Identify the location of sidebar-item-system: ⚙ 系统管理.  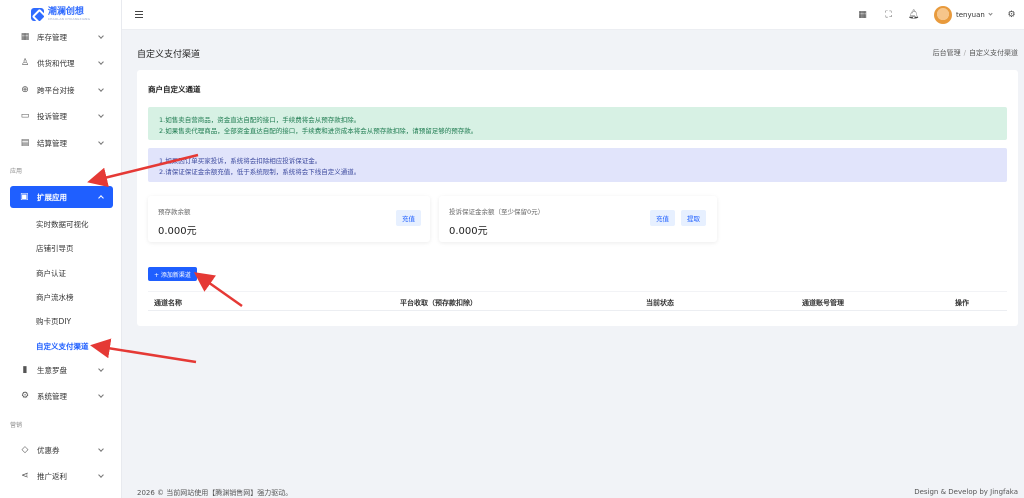
(60, 396).